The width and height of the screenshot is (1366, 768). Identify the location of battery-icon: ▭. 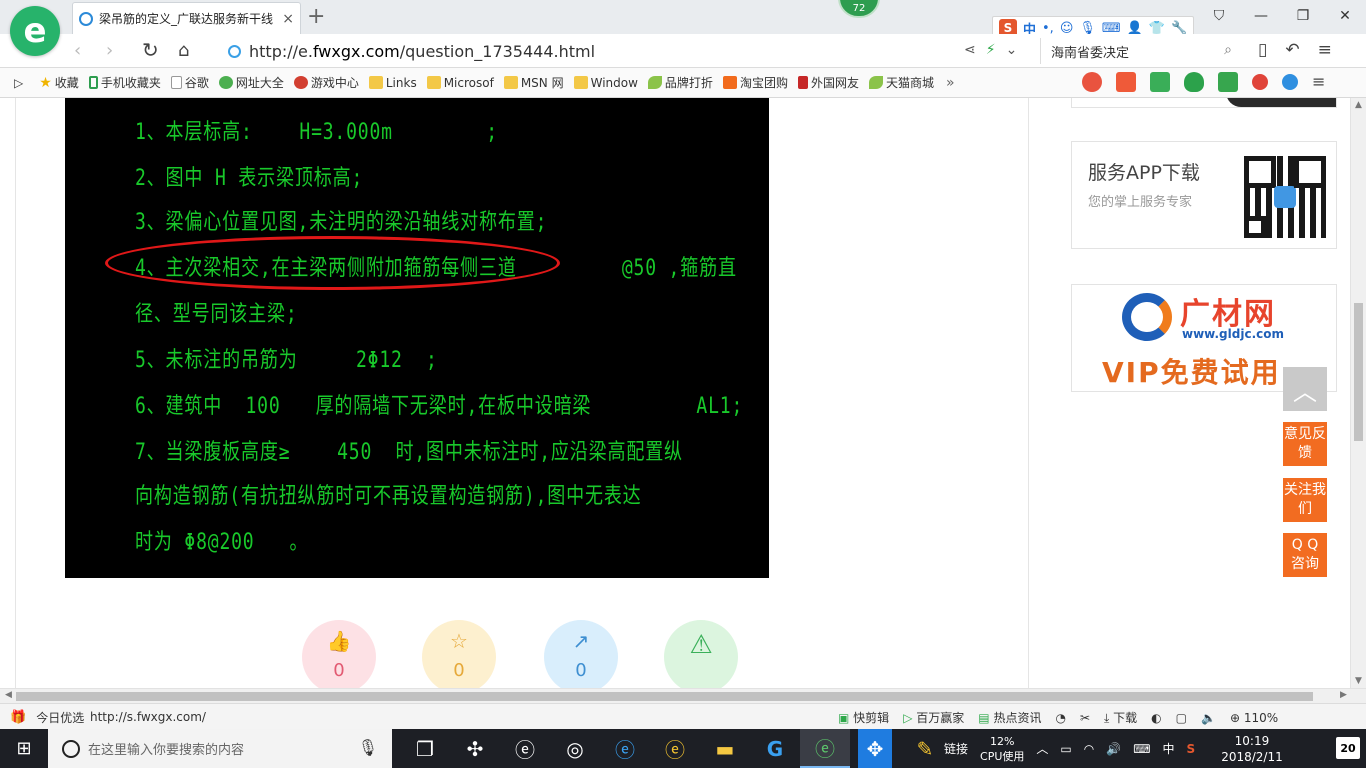
(1065, 749).